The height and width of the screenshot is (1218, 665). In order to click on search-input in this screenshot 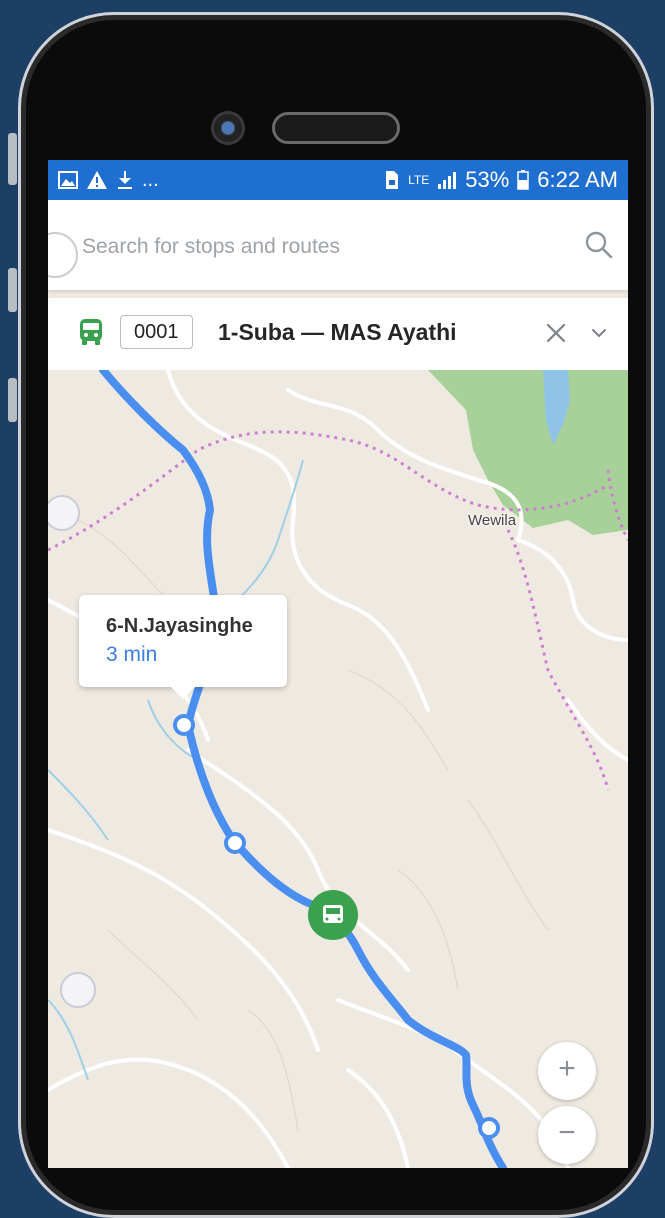, I will do `click(317, 247)`.